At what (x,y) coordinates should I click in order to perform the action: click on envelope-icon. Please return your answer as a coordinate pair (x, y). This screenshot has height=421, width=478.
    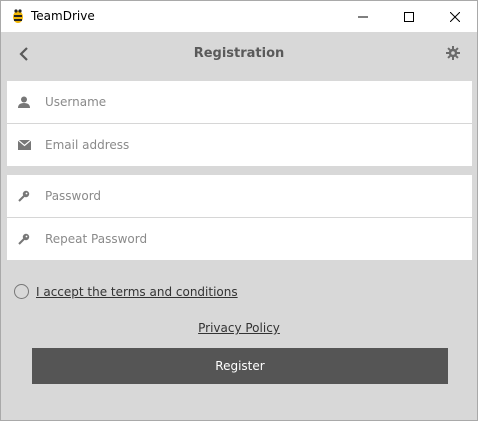
    Looking at the image, I should click on (24, 145).